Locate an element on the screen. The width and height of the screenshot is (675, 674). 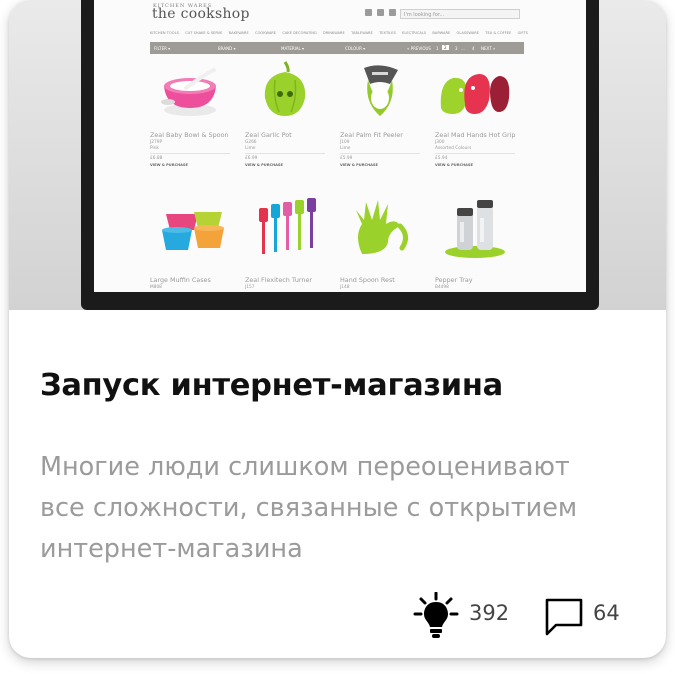
baby-bowl-image is located at coordinates (188, 92).